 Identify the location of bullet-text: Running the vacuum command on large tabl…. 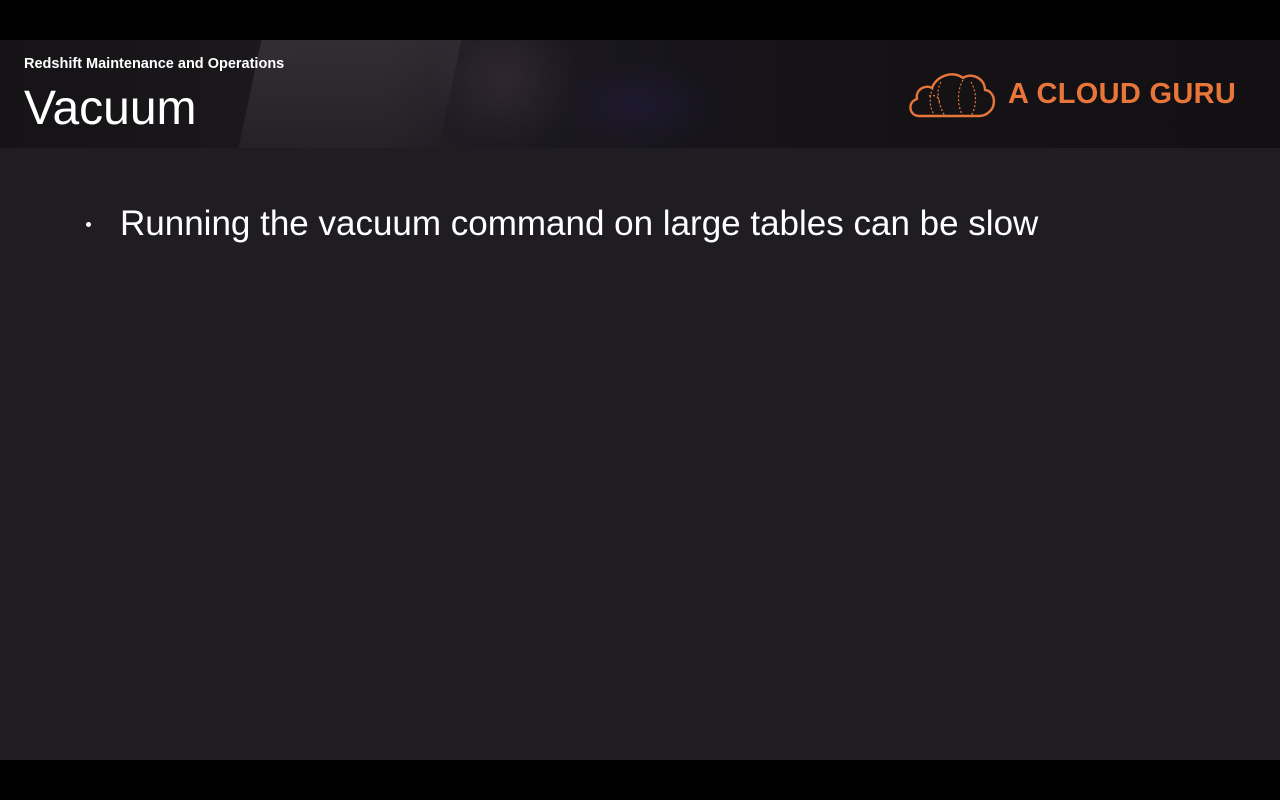
(579, 223).